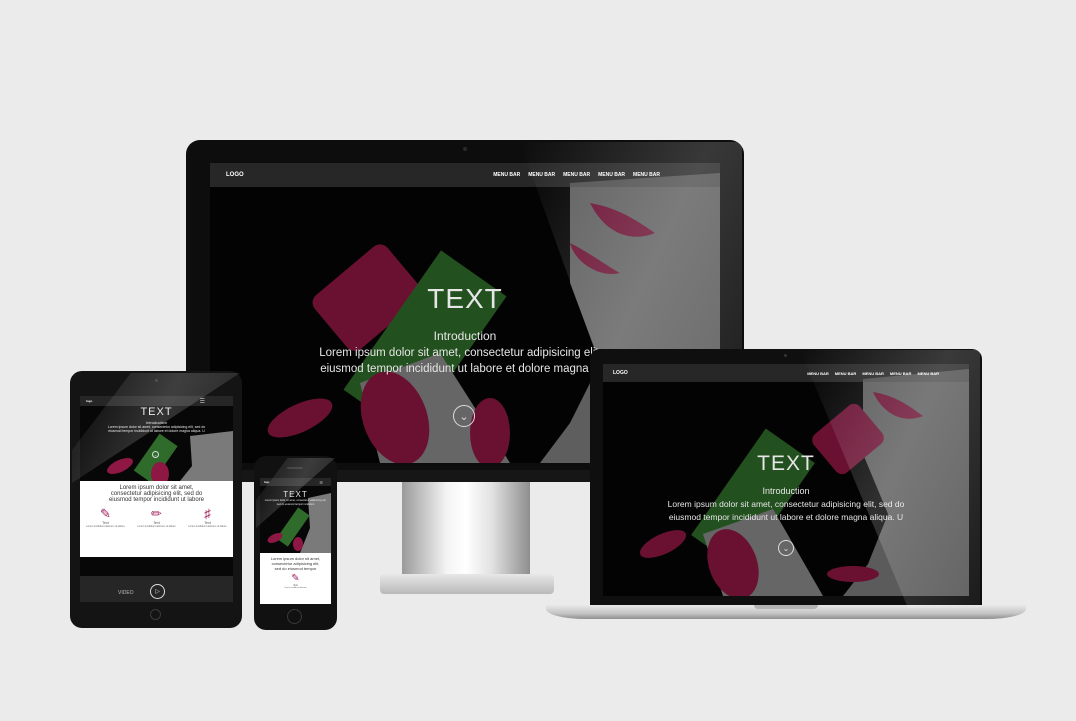 Image resolution: width=1076 pixels, height=721 pixels. Describe the element at coordinates (785, 355) in the screenshot. I see `laptop-camera` at that location.